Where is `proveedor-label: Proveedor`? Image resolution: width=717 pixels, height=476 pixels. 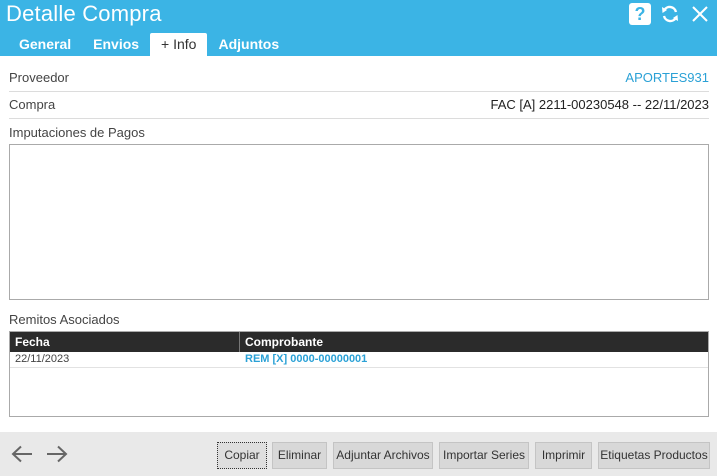
proveedor-label: Proveedor is located at coordinates (39, 77).